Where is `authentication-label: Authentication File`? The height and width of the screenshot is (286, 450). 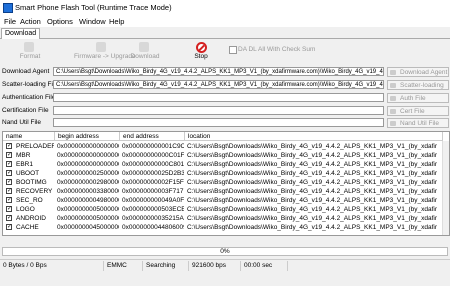 authentication-label: Authentication File is located at coordinates (29, 97).